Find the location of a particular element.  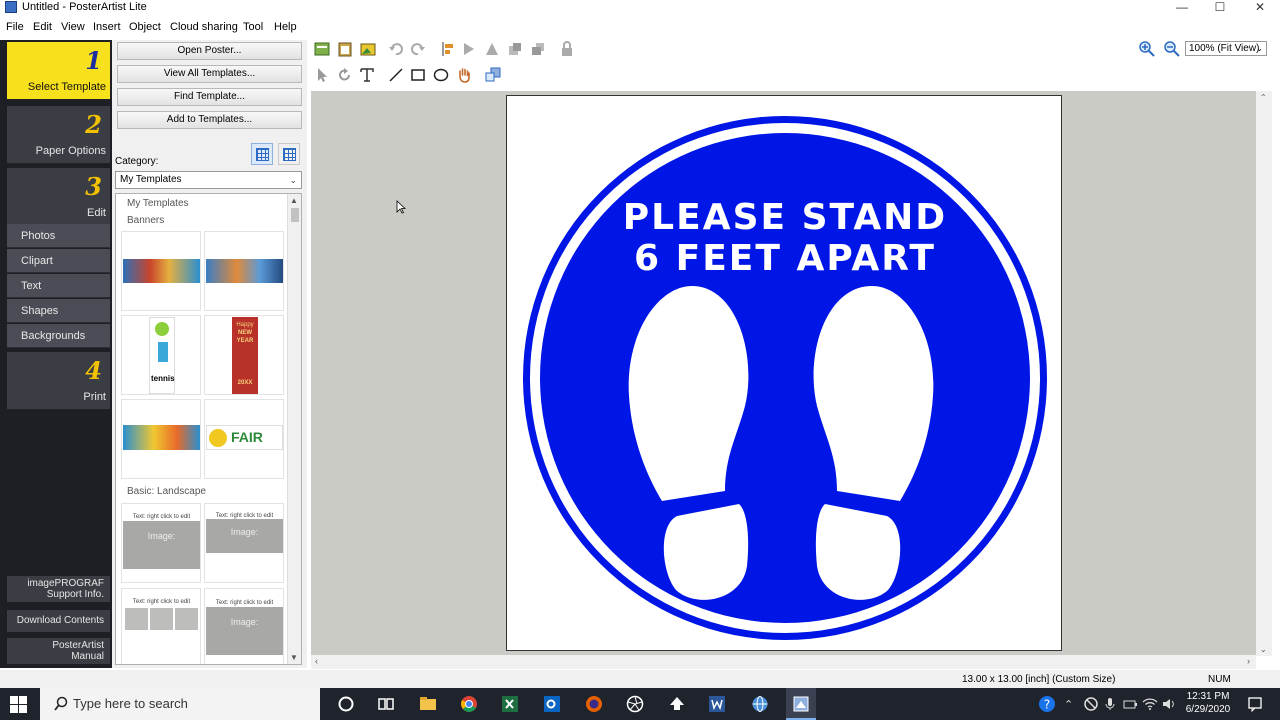

security-tray-icon is located at coordinates (1091, 704).